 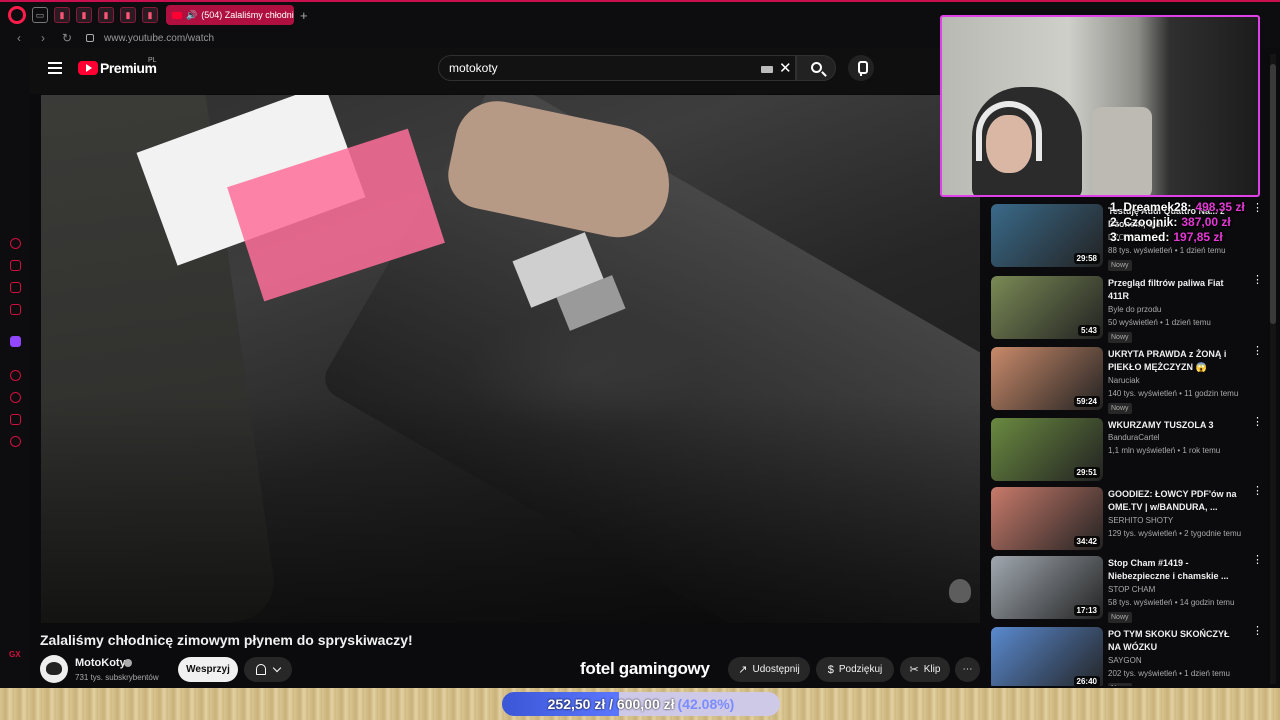 I want to click on active-tab: 🔊 (504) Zalaliśmy chłodni, so click(x=230, y=15).